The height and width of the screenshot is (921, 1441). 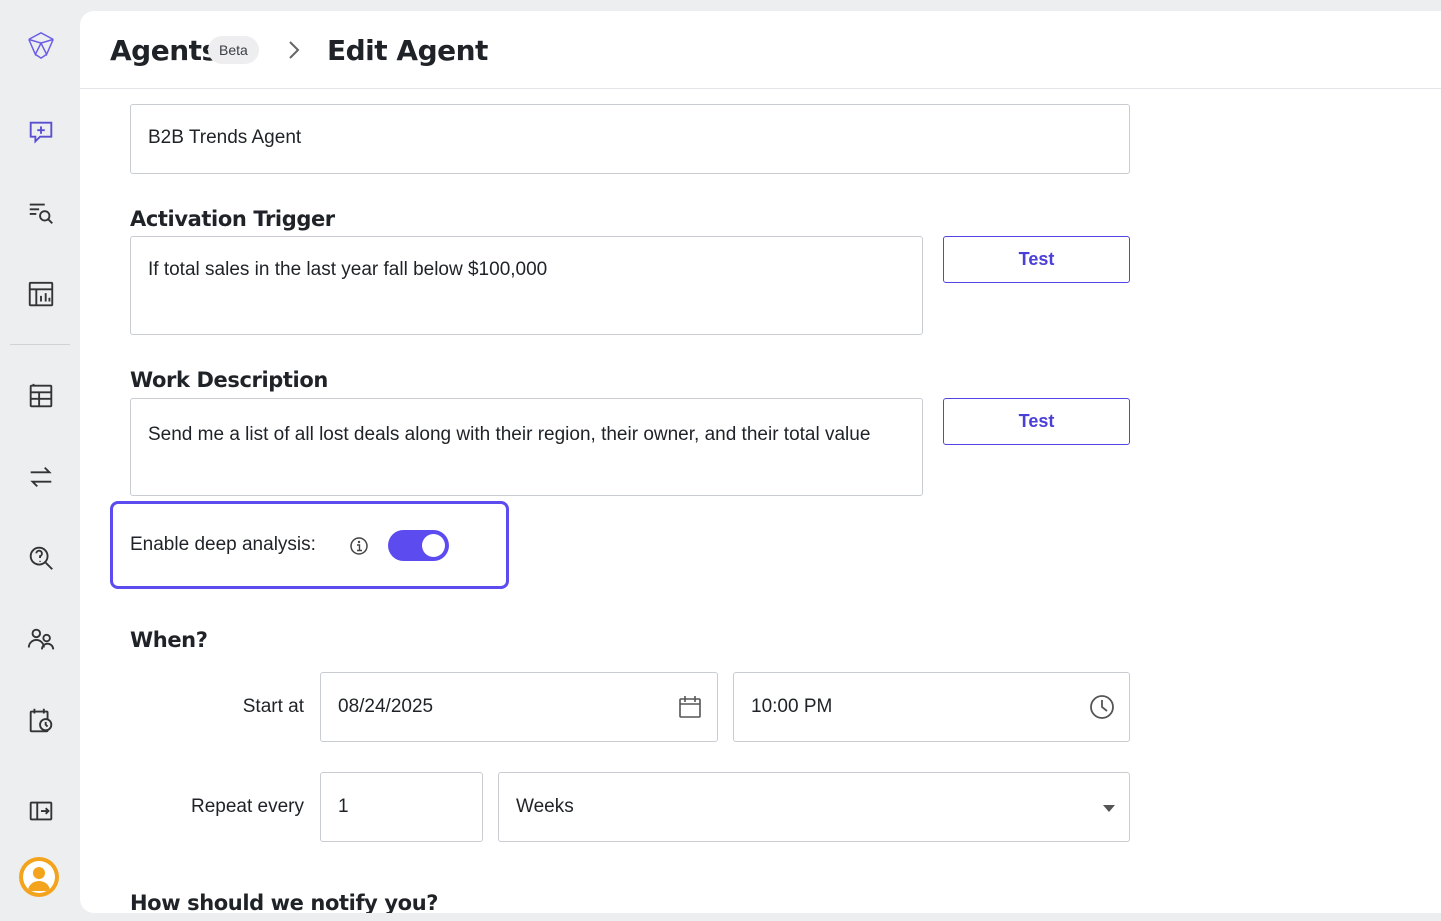 I want to click on new-chat-icon, so click(x=41, y=132).